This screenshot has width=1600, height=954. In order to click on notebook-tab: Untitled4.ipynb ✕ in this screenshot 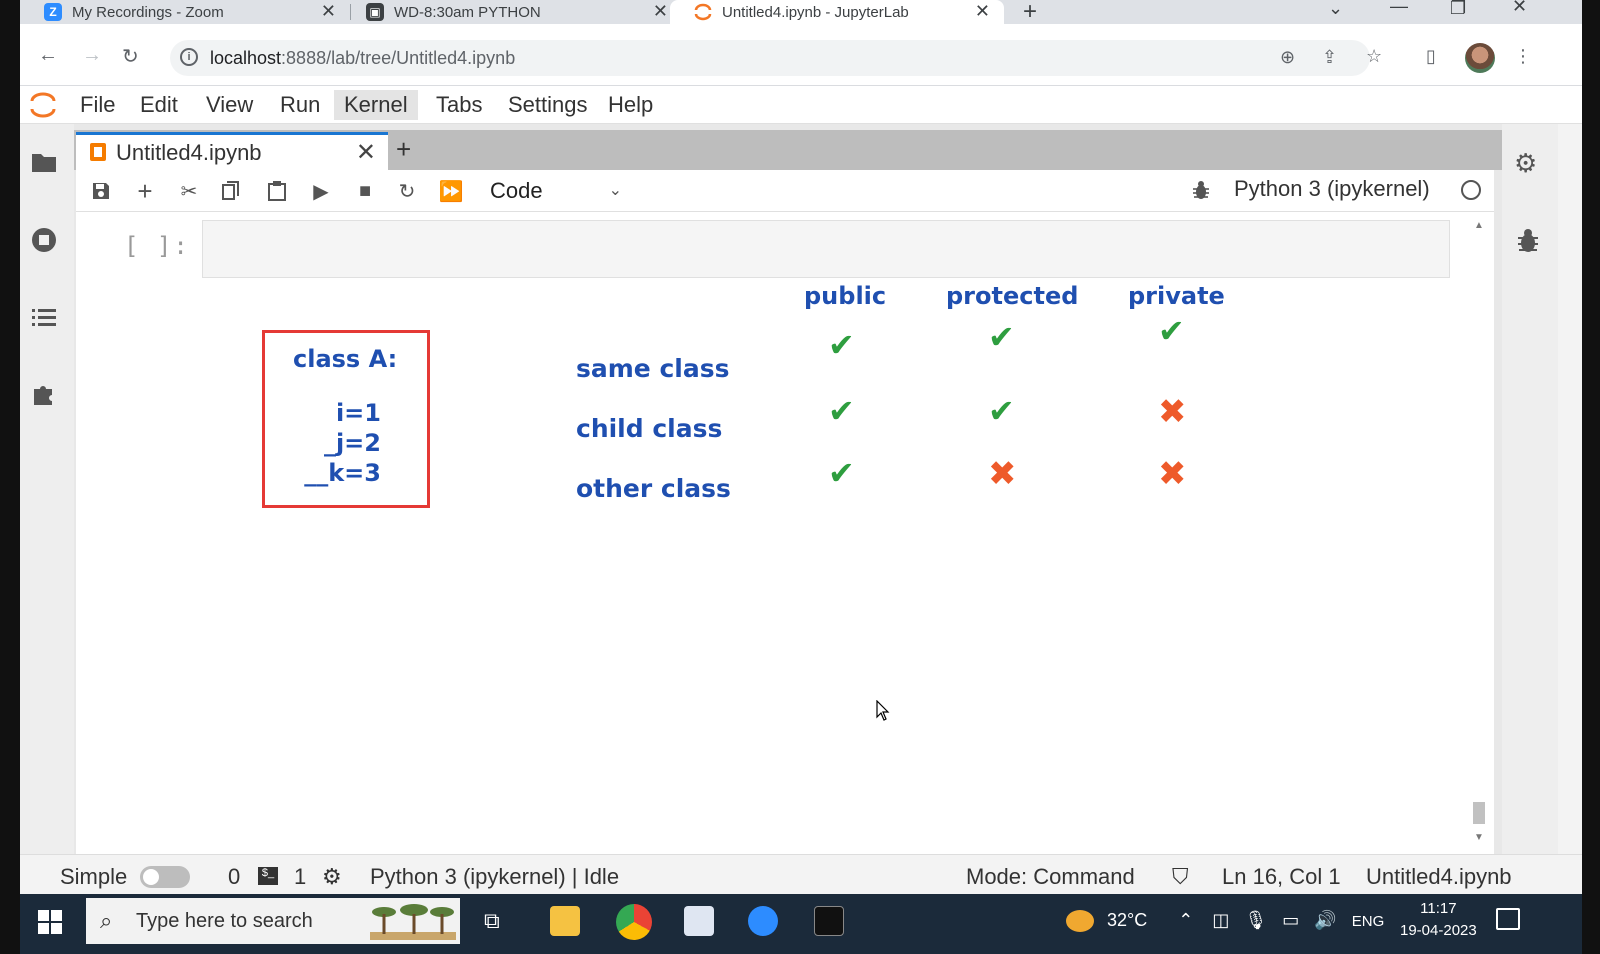, I will do `click(232, 151)`.